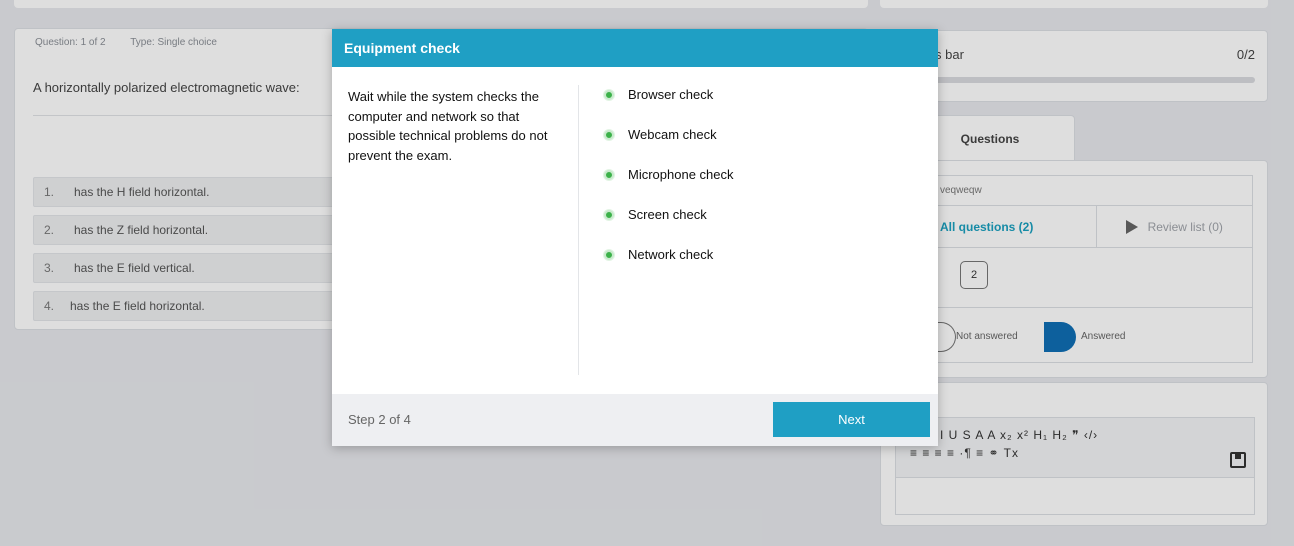 Image resolution: width=1294 pixels, height=546 pixels. I want to click on check-item-microphone: Microphone check, so click(669, 187).